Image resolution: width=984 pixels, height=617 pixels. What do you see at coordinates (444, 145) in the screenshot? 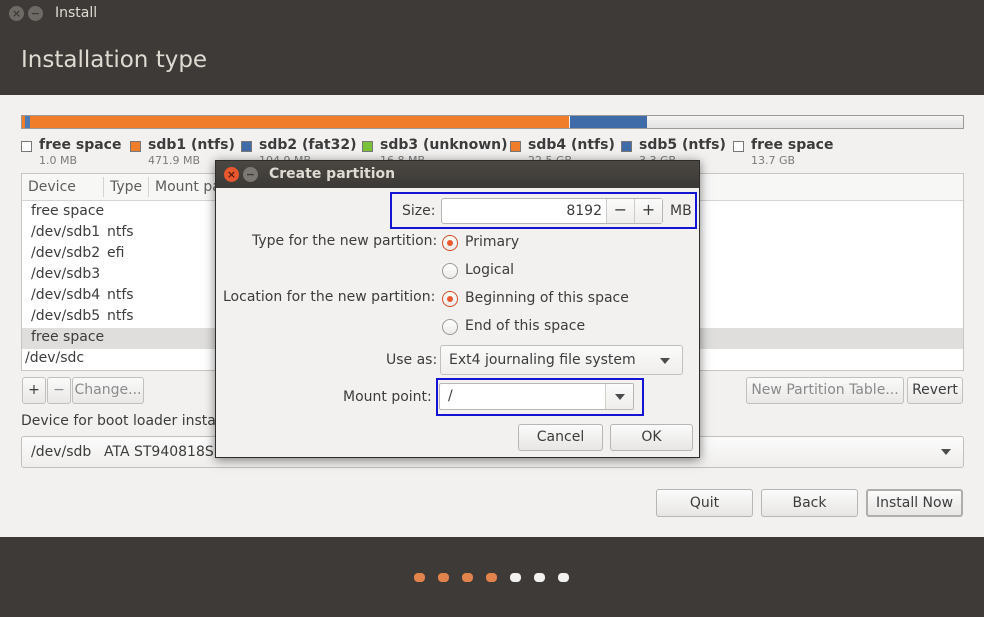
I see `legend-name: sdb3 (unknown)` at bounding box center [444, 145].